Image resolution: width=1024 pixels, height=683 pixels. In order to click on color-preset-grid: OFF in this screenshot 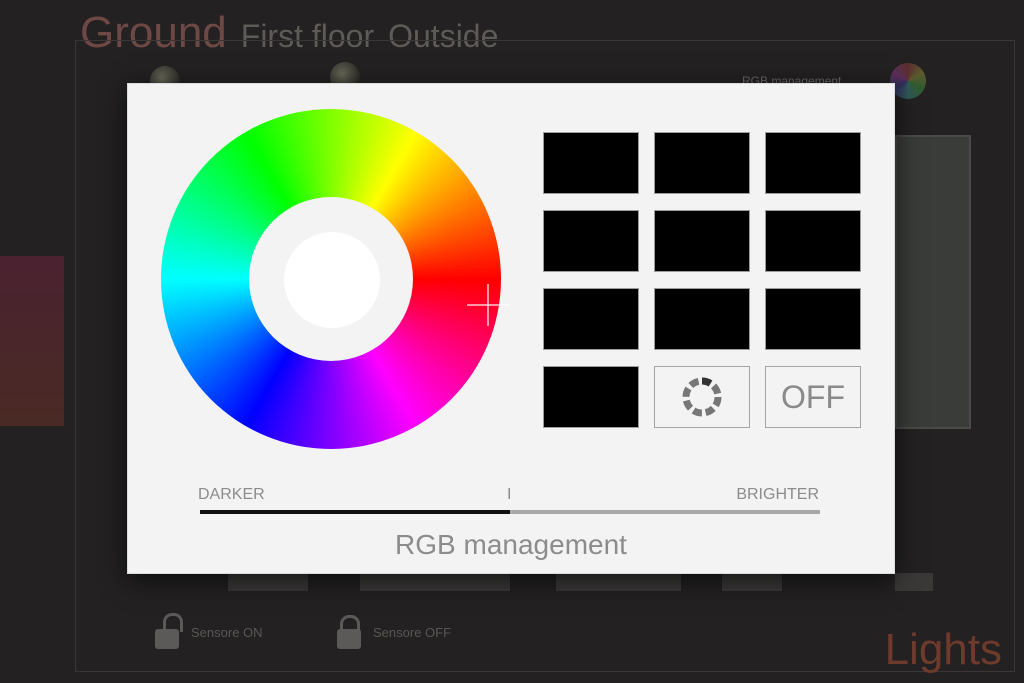, I will do `click(702, 280)`.